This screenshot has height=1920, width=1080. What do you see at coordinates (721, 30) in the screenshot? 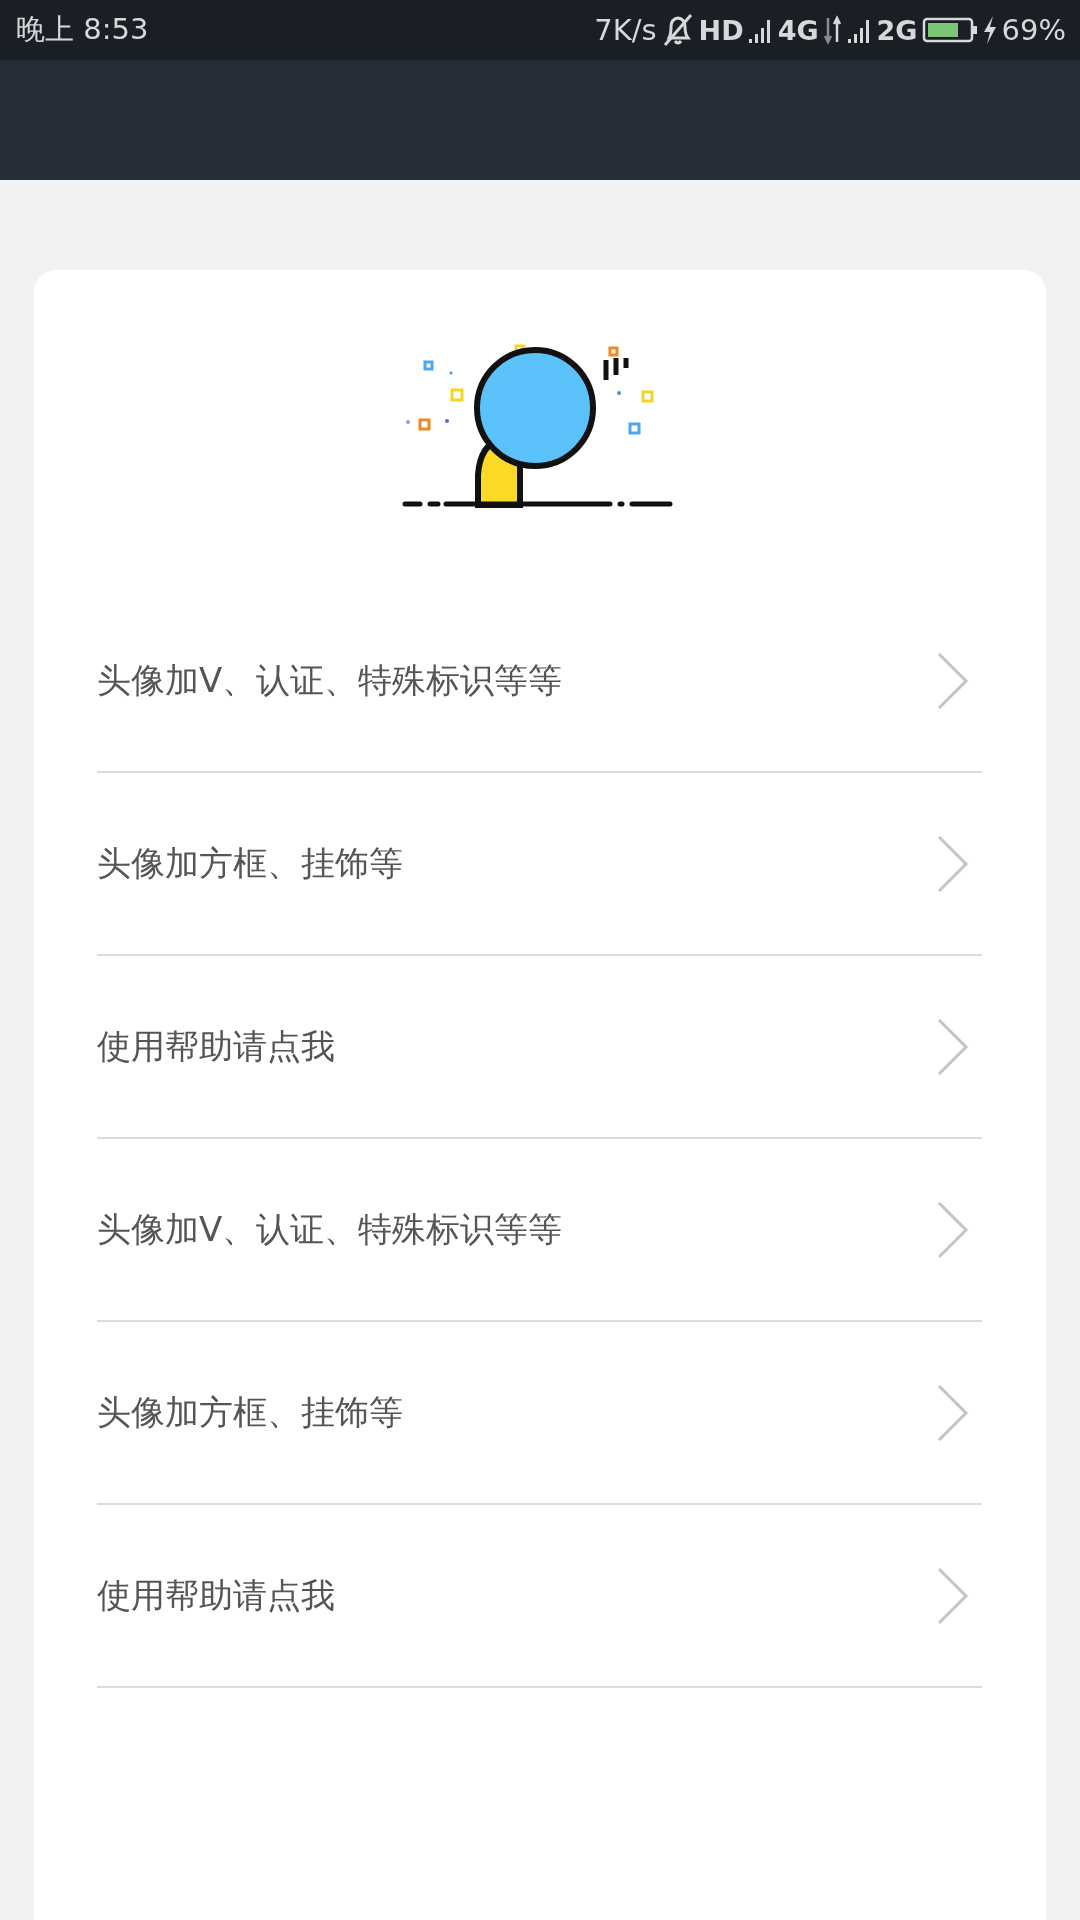
I see `hd-label: HD` at bounding box center [721, 30].